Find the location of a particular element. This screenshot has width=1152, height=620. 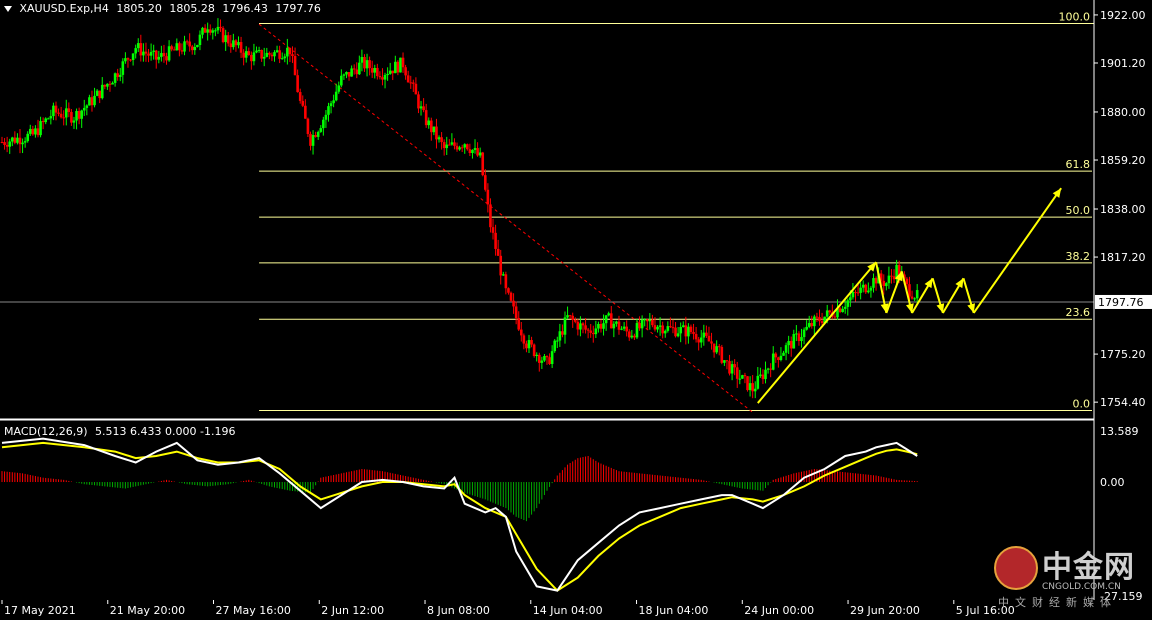

watermark-name: 中金网 is located at coordinates (1088, 567).